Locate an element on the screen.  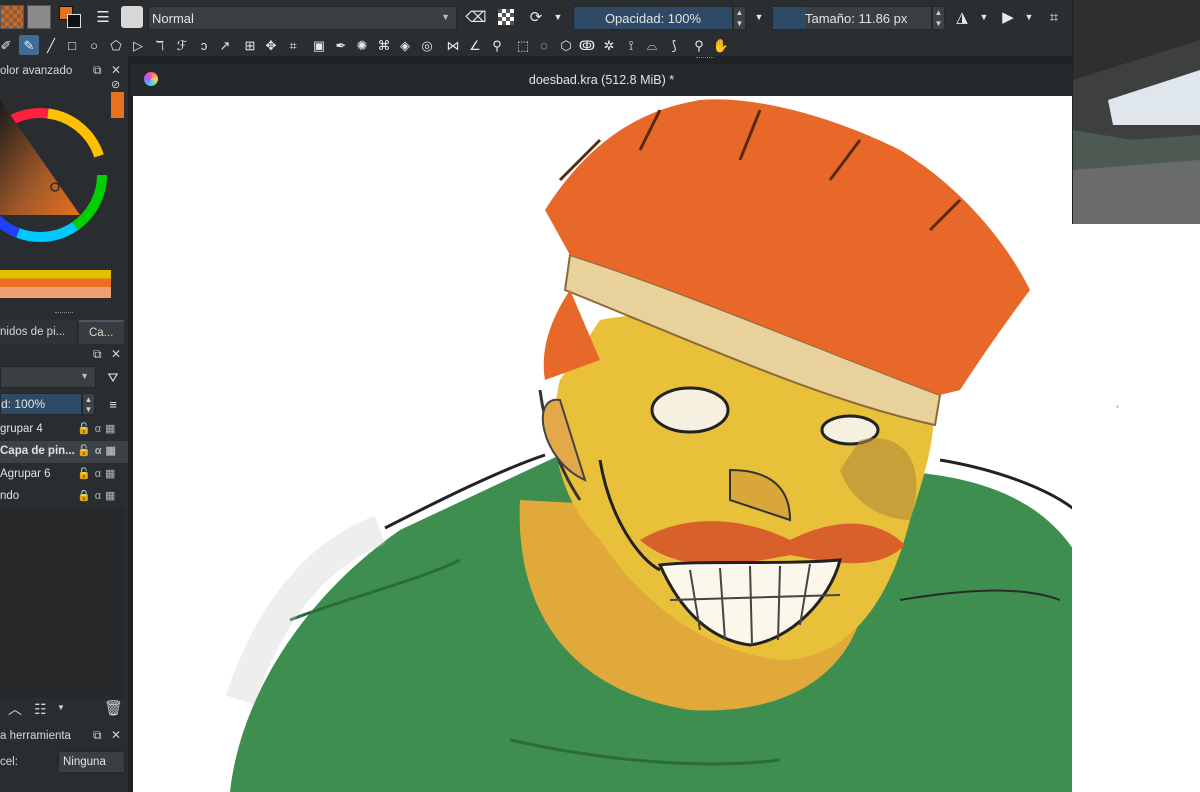
opacity-value: Opacidad: 100% is located at coordinates (653, 18).